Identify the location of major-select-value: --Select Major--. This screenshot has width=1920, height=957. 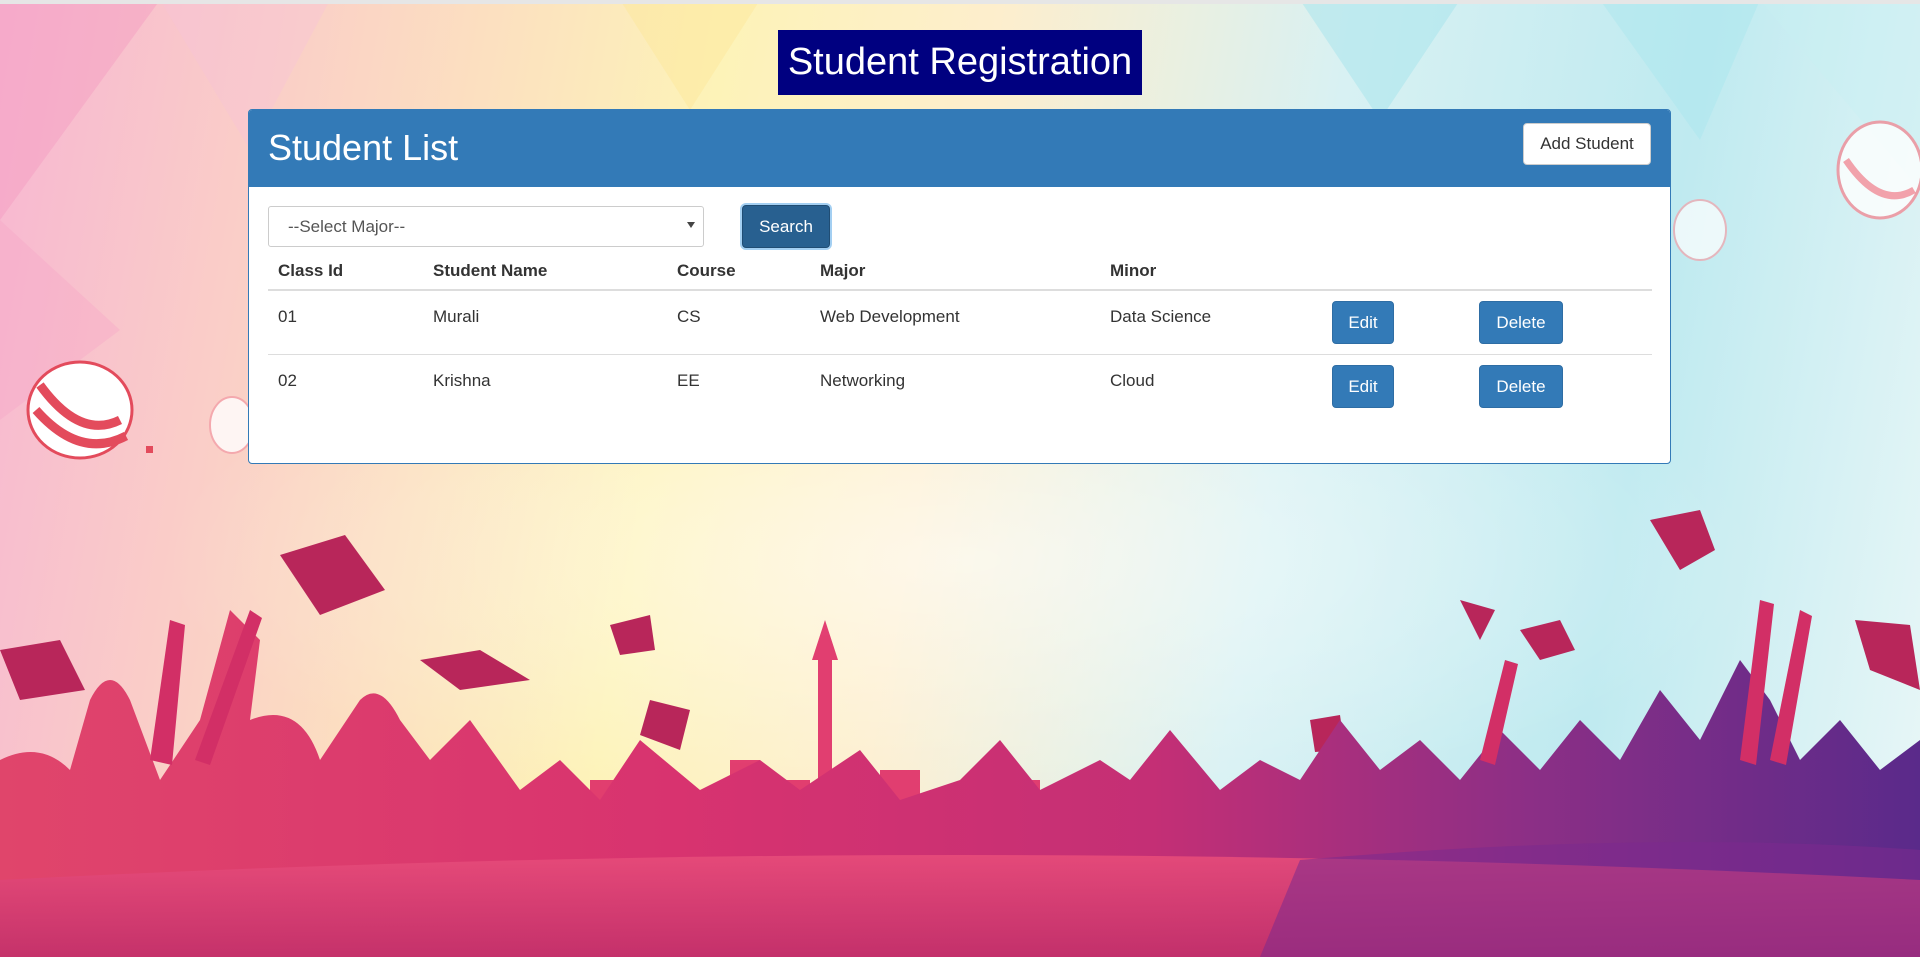
(347, 226).